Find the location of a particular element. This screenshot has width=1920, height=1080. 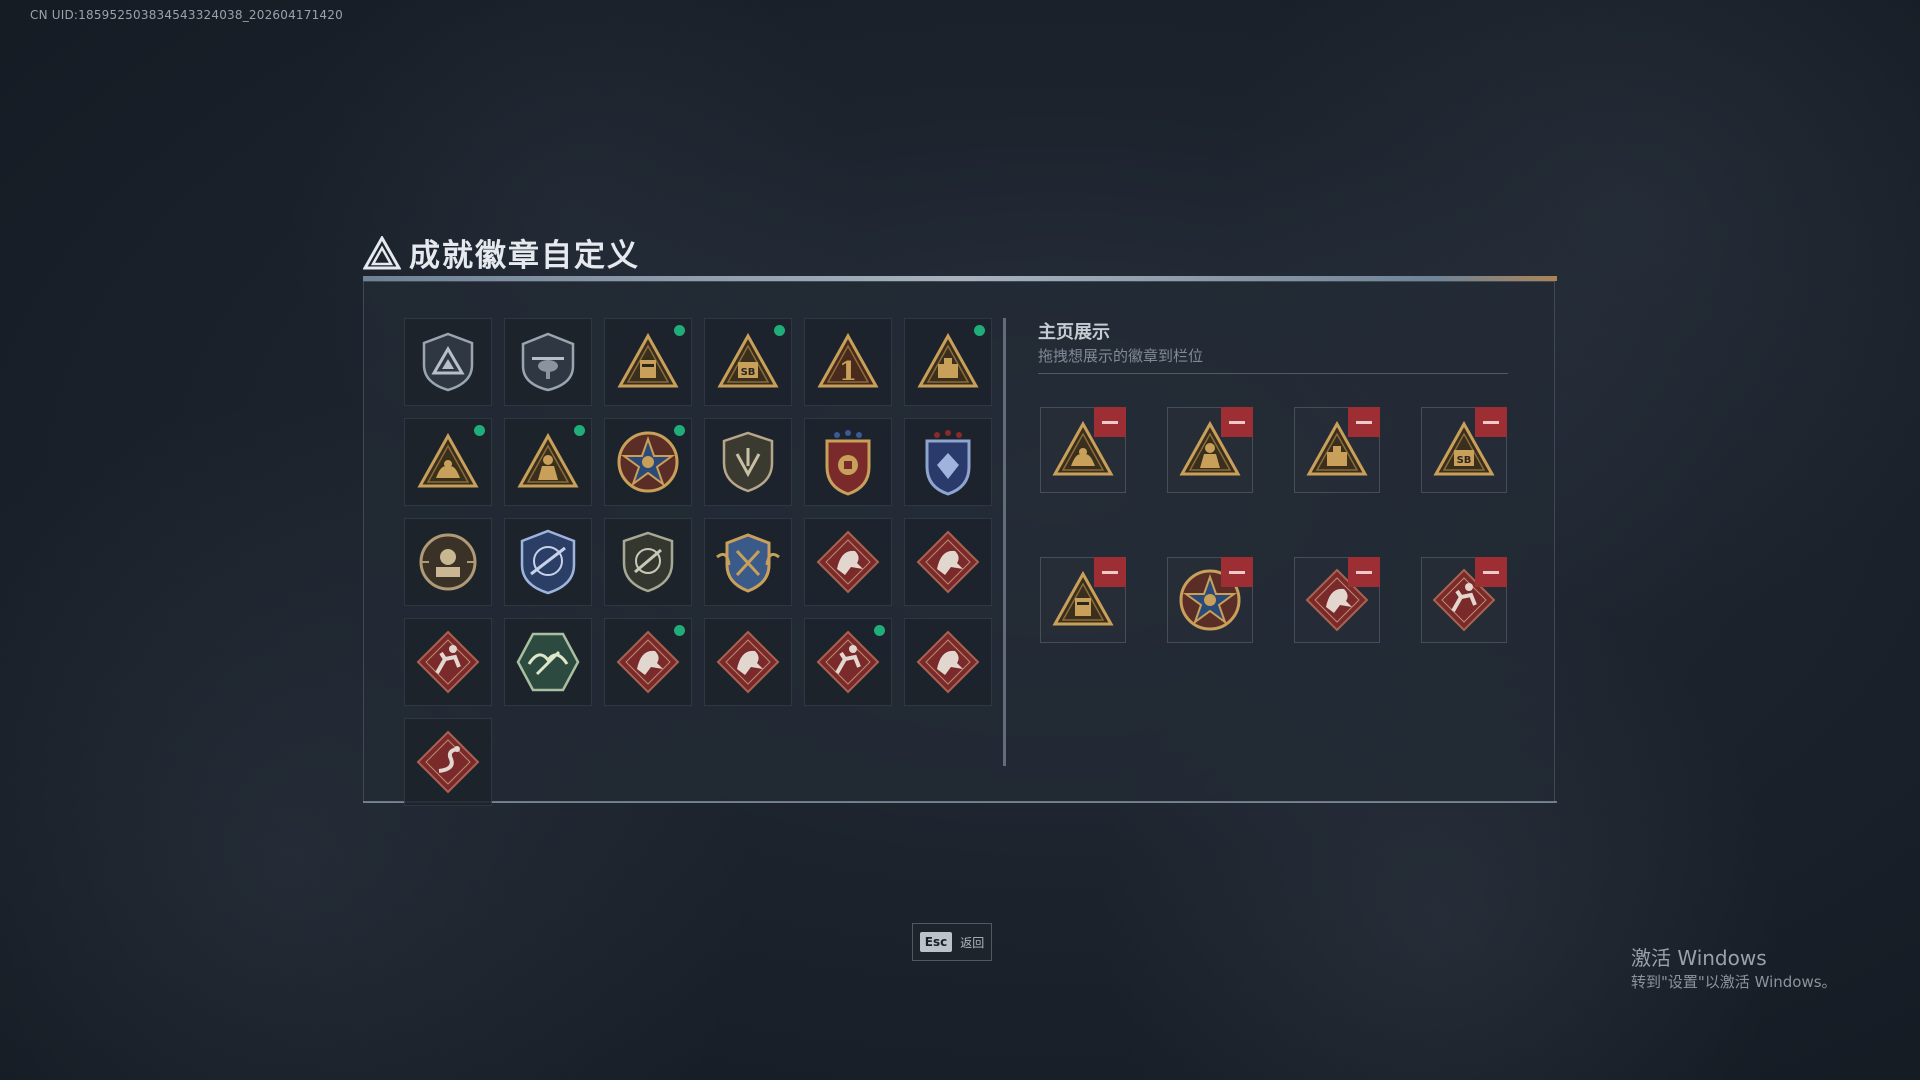

svg-text: 1 is located at coordinates (848, 372).